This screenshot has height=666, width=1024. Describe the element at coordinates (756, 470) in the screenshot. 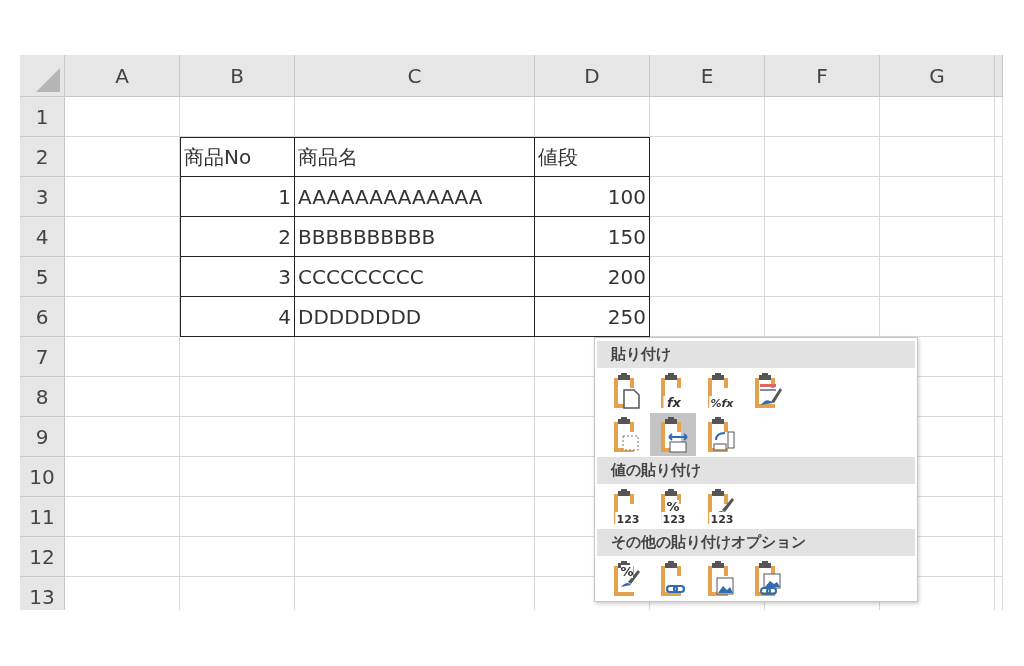

I see `section-header: 値の貼り付け` at that location.